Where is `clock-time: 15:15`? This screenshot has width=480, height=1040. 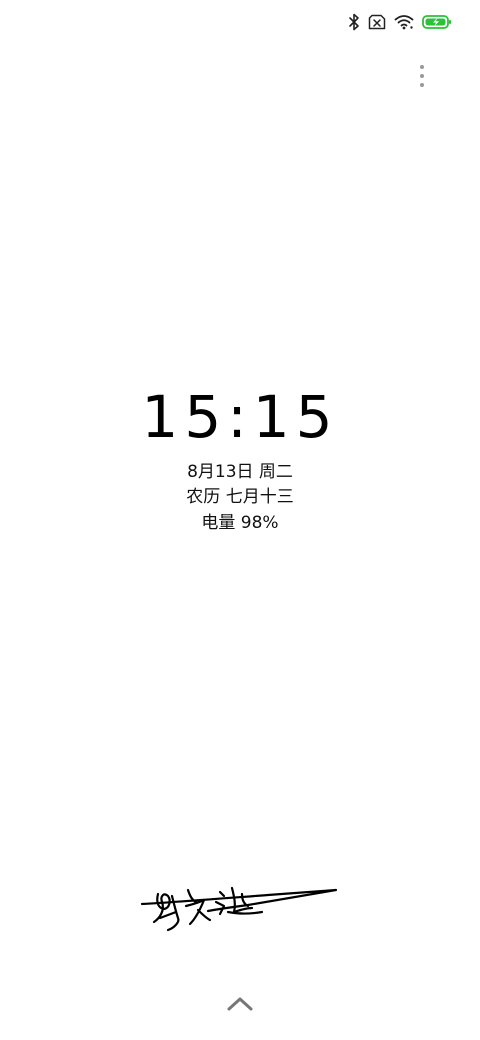 clock-time: 15:15 is located at coordinates (240, 417).